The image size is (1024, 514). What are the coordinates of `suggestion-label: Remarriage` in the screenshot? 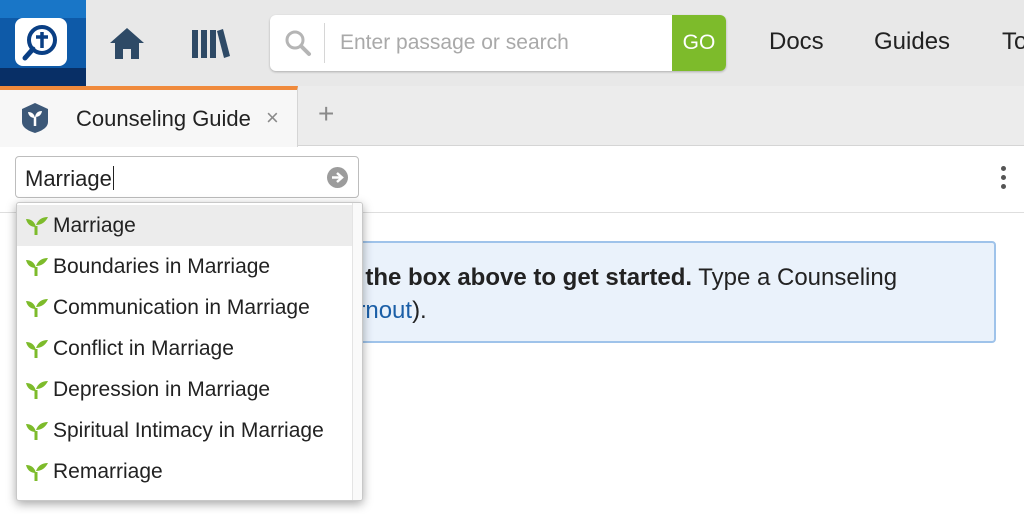 It's located at (108, 471).